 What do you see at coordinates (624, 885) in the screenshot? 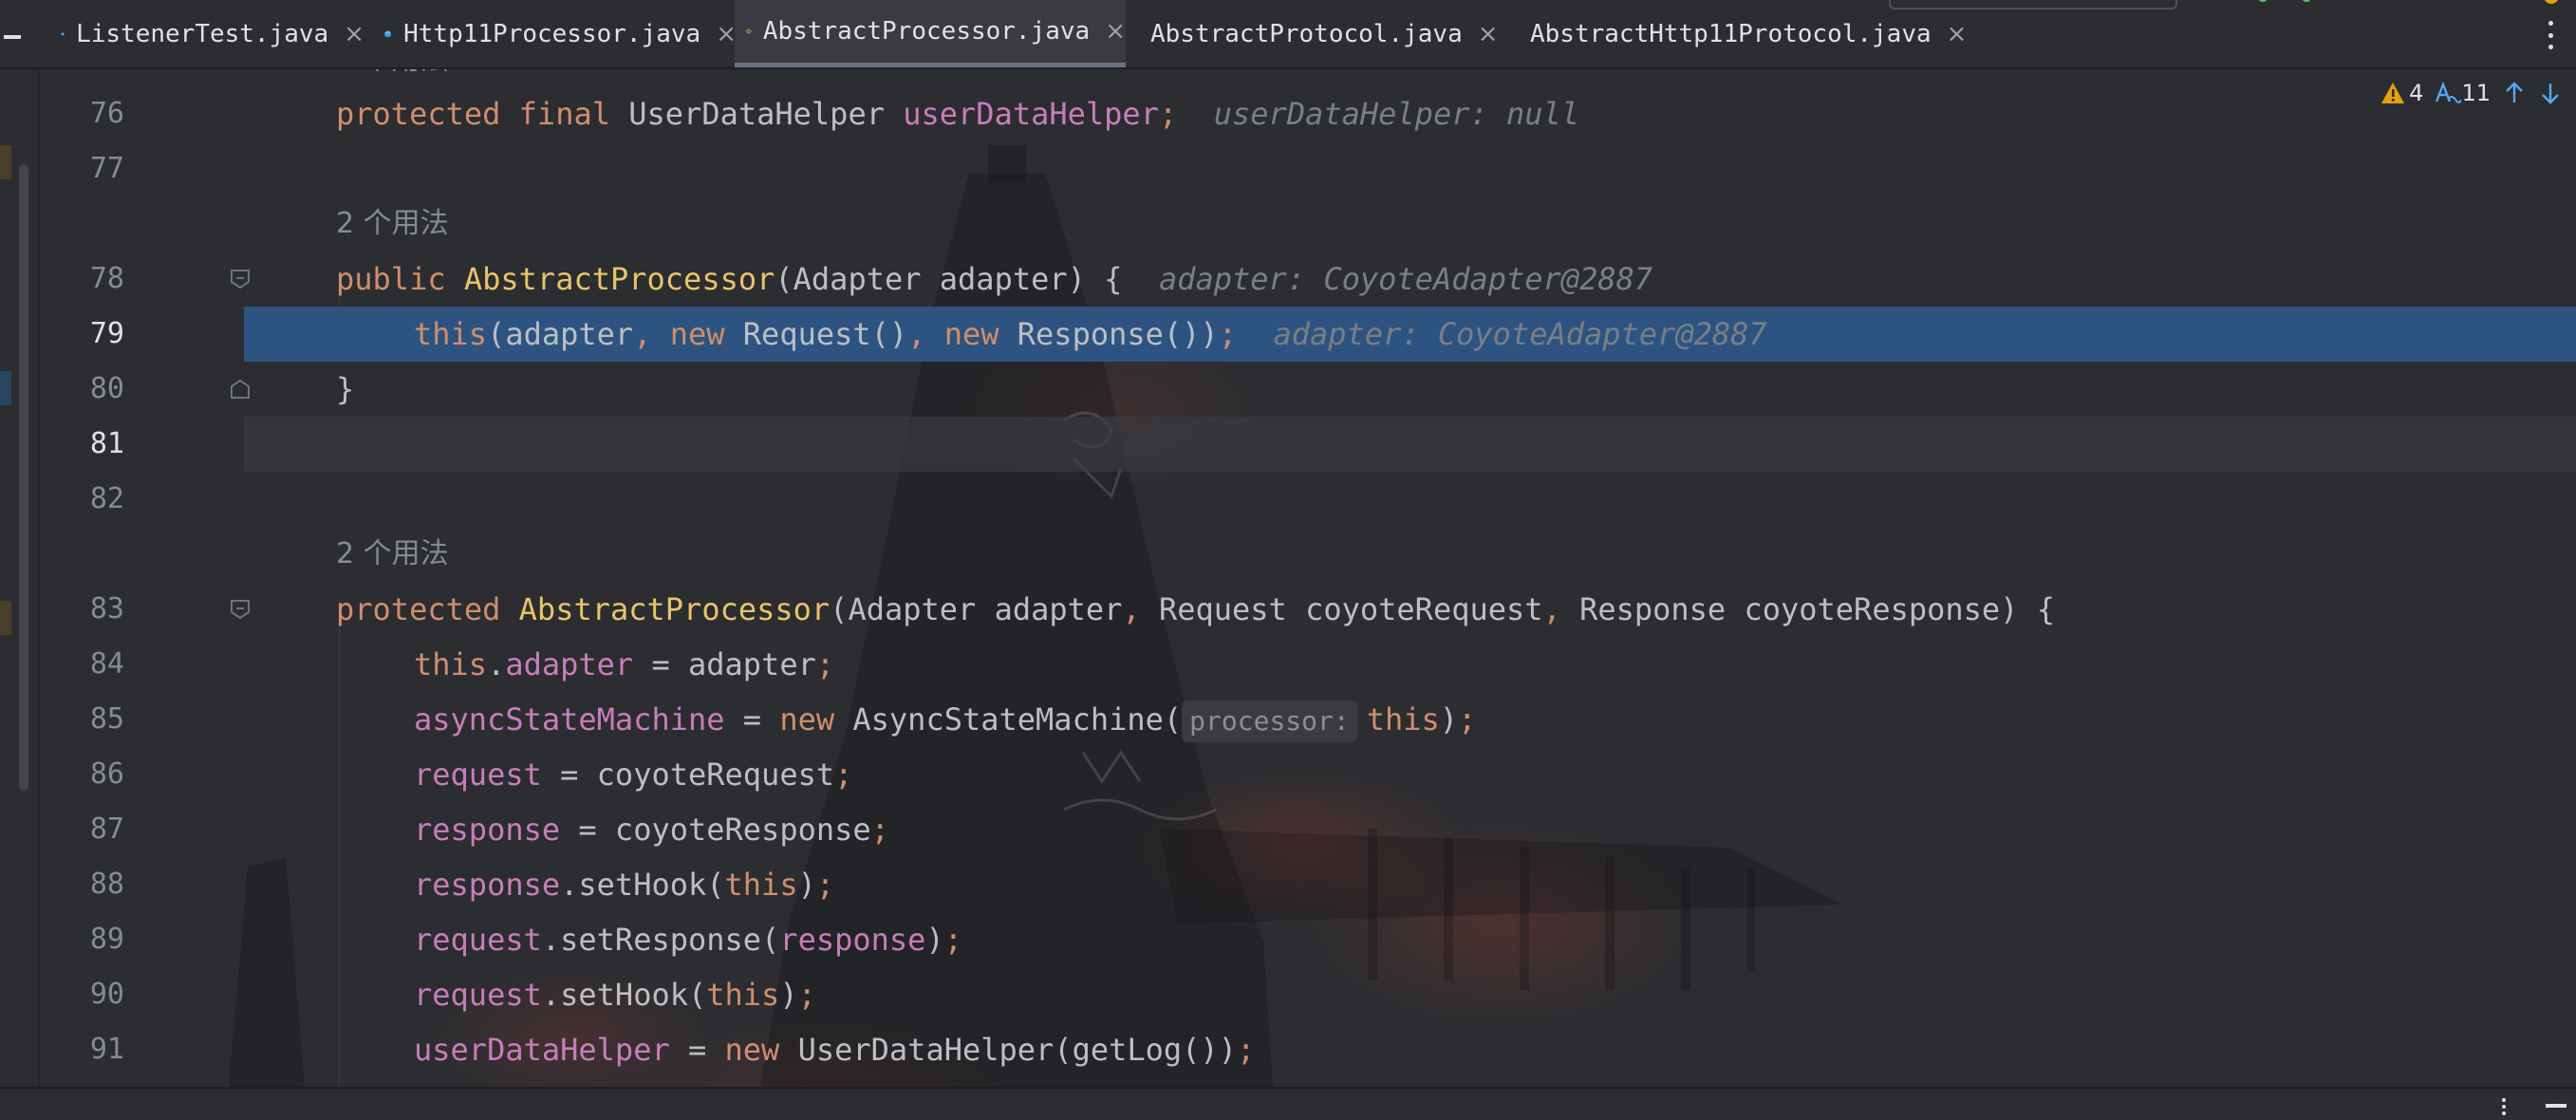
I see `code-text: response.setHook(this);` at bounding box center [624, 885].